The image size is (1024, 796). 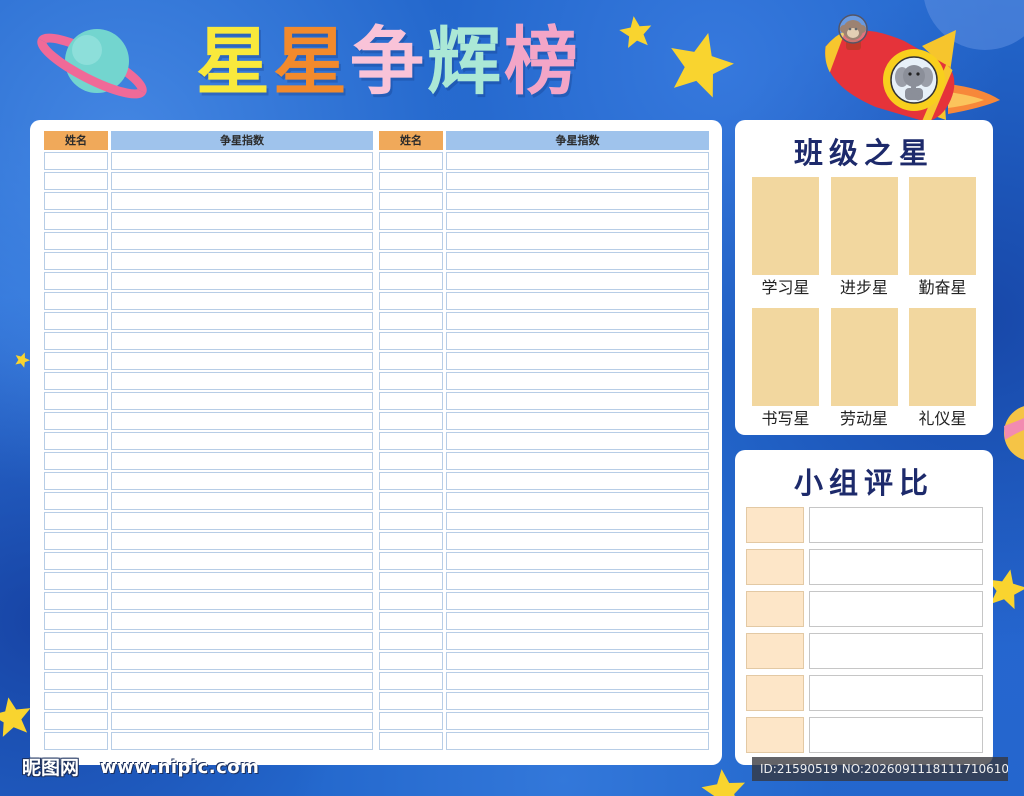 I want to click on award-item: 学习星, so click(x=785, y=238).